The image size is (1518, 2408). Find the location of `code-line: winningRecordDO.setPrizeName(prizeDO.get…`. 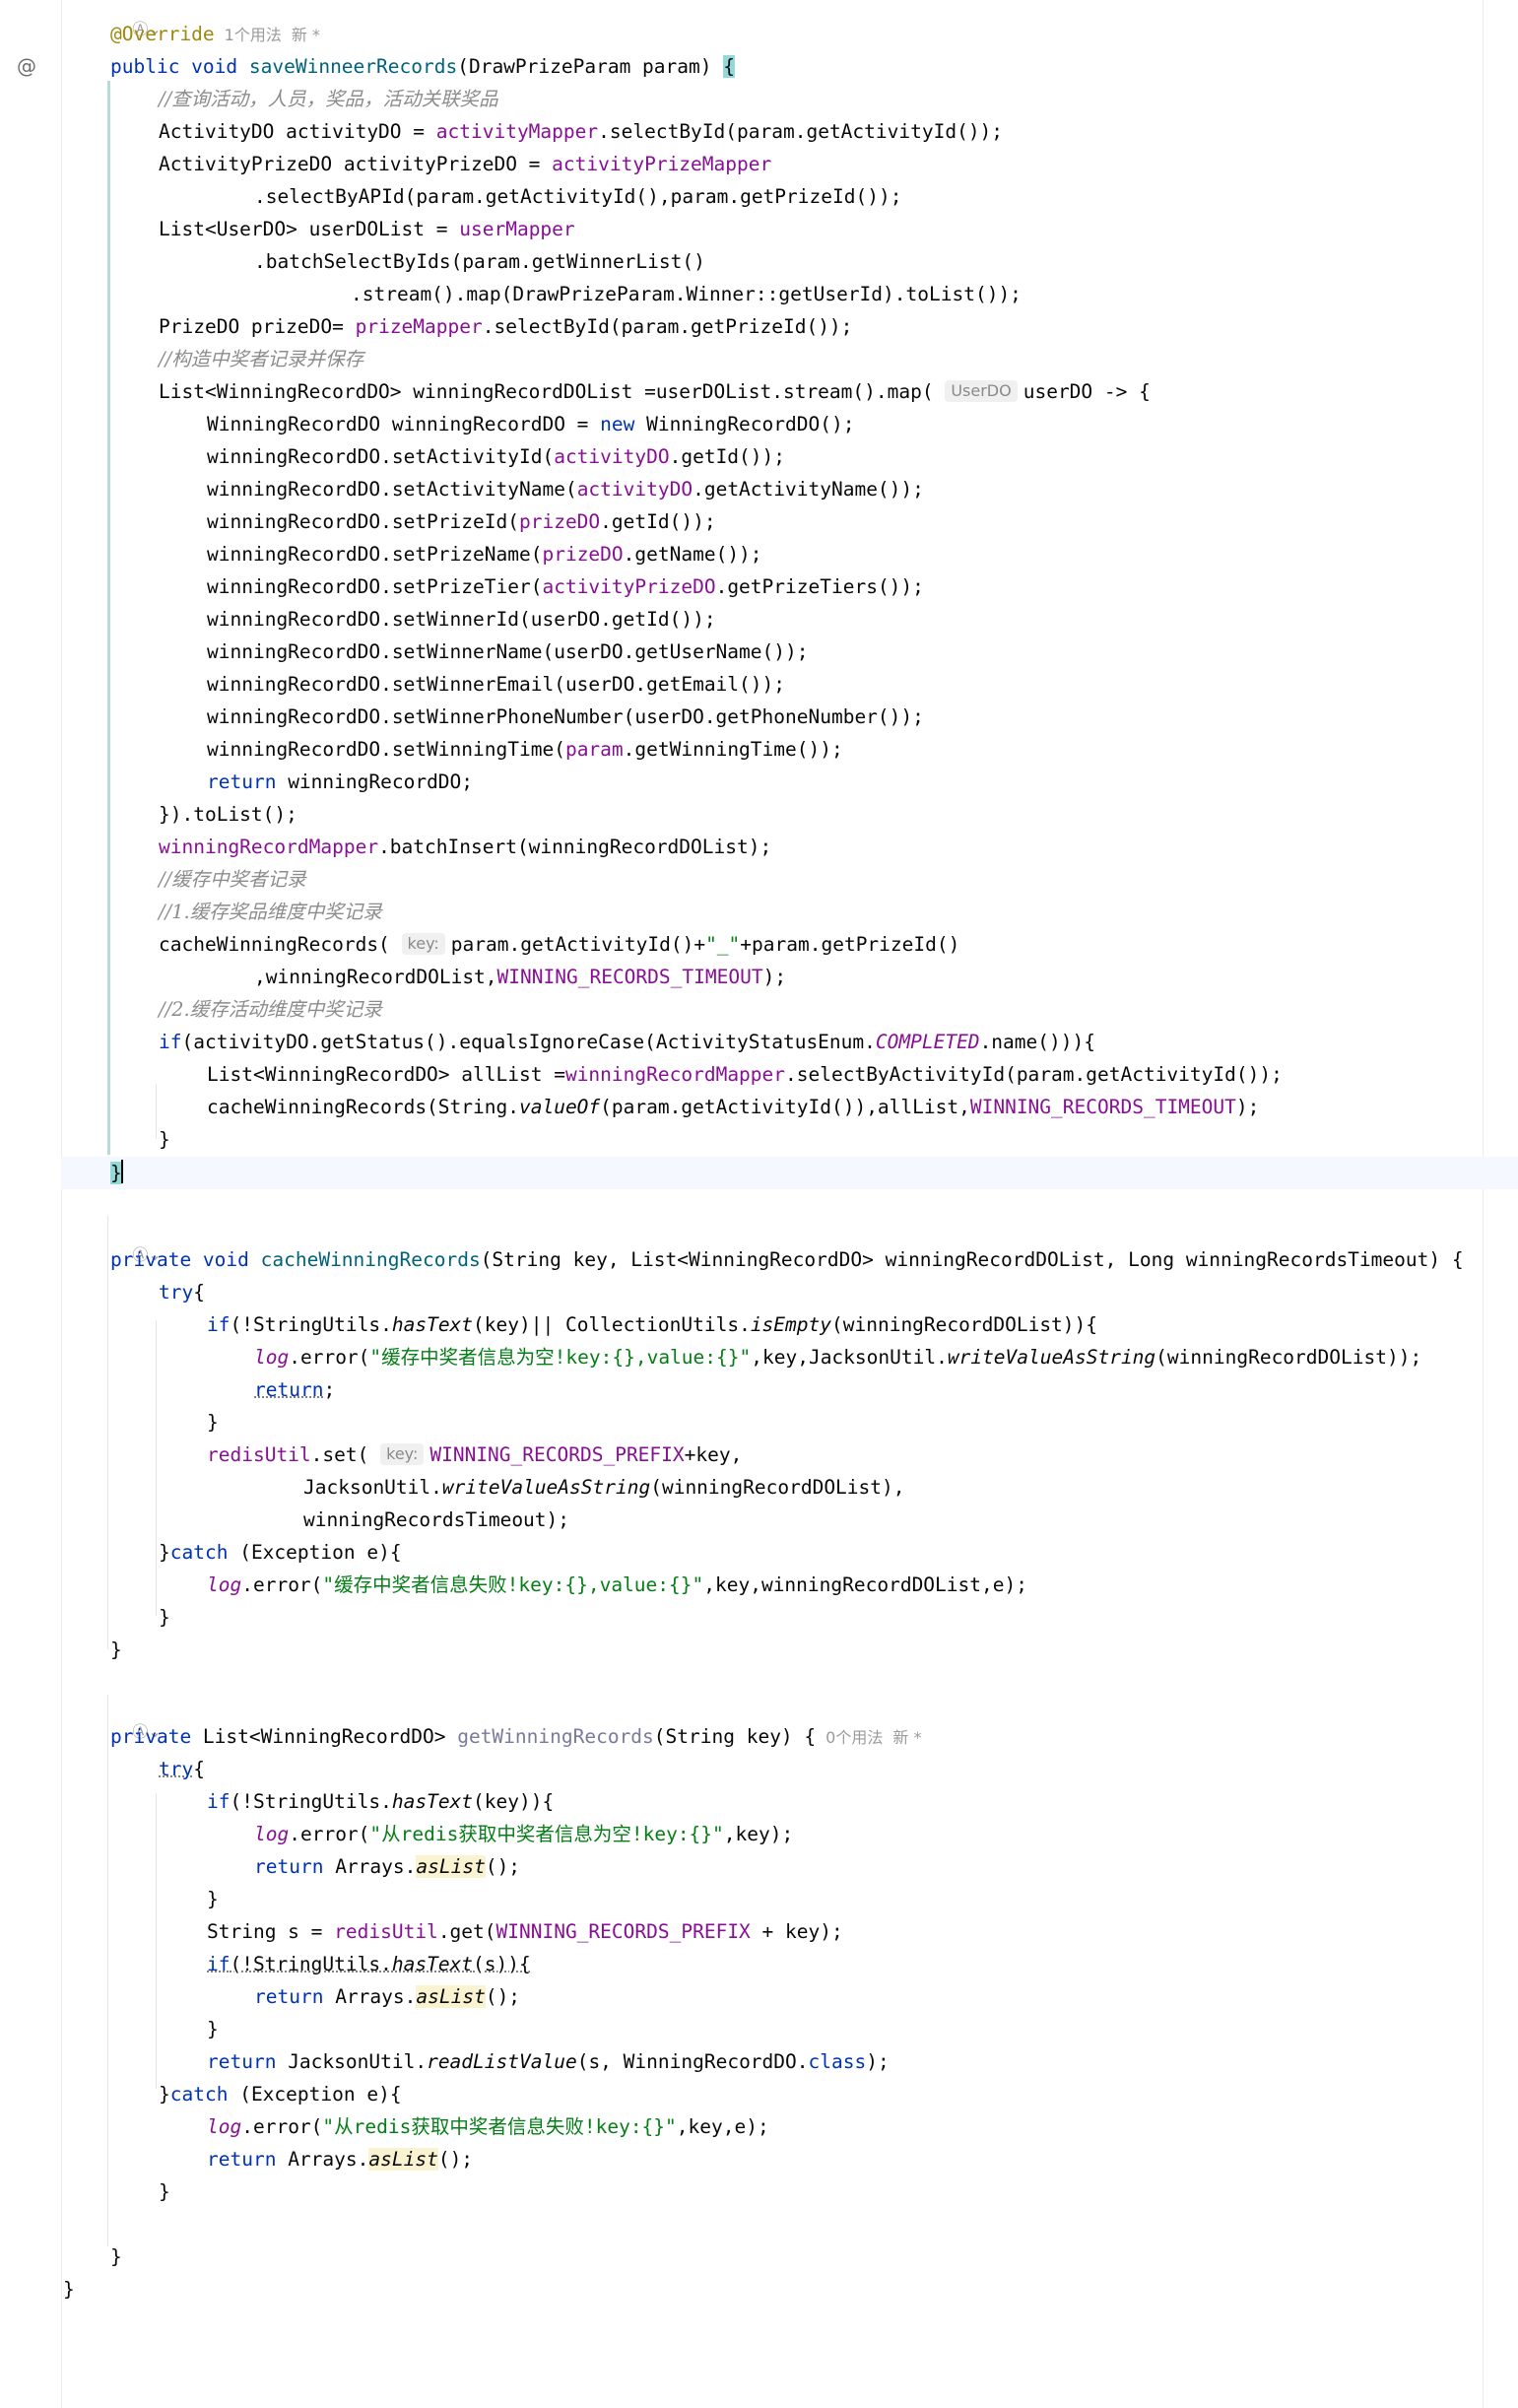

code-line: winningRecordDO.setPrizeName(prizeDO.get… is located at coordinates (484, 554).